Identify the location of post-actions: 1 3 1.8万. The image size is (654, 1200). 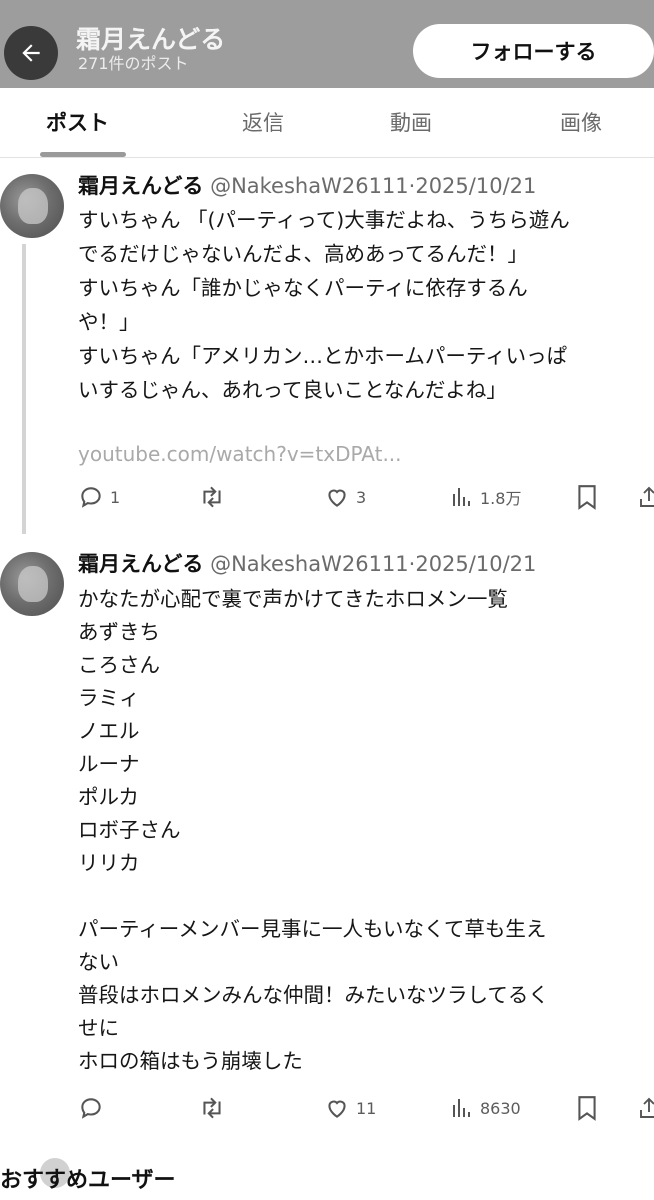
(366, 497).